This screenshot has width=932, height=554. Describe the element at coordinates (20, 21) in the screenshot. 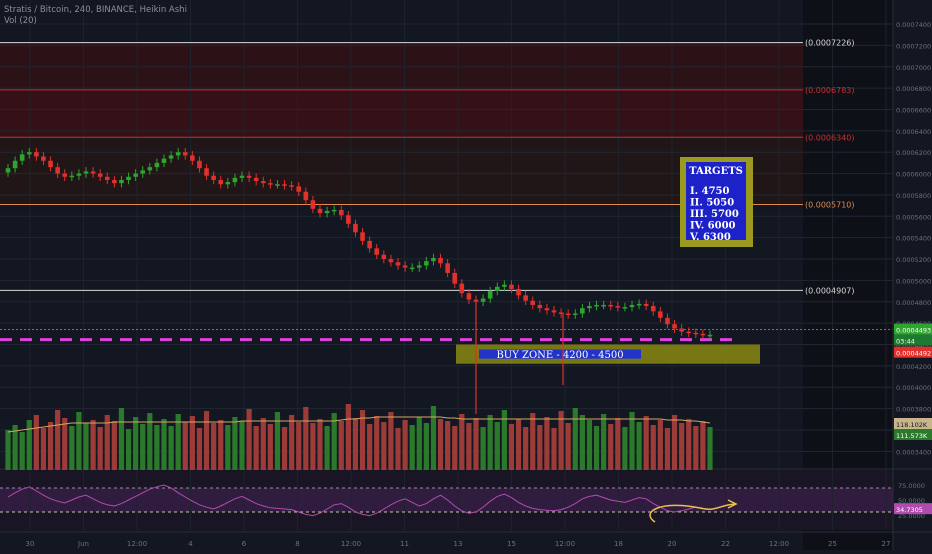

I see `volume-indicator-label: Vol (20)` at that location.